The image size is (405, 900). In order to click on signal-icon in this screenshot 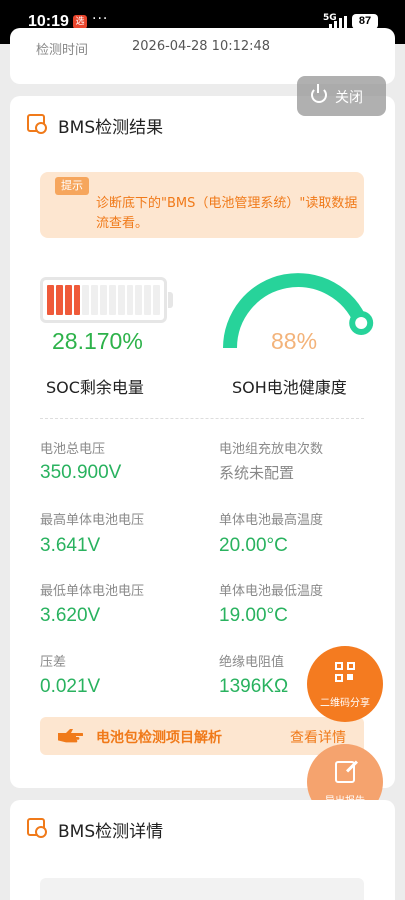, I will do `click(338, 22)`.